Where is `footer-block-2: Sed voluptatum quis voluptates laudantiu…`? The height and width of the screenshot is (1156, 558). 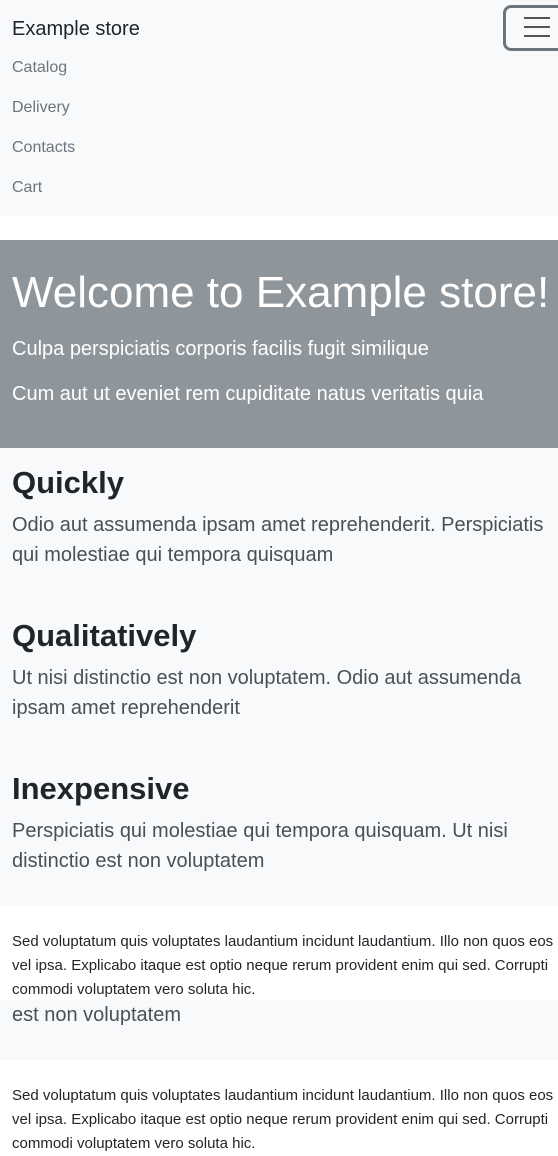 footer-block-2: Sed voluptatum quis voluptates laudantiu… is located at coordinates (279, 1107).